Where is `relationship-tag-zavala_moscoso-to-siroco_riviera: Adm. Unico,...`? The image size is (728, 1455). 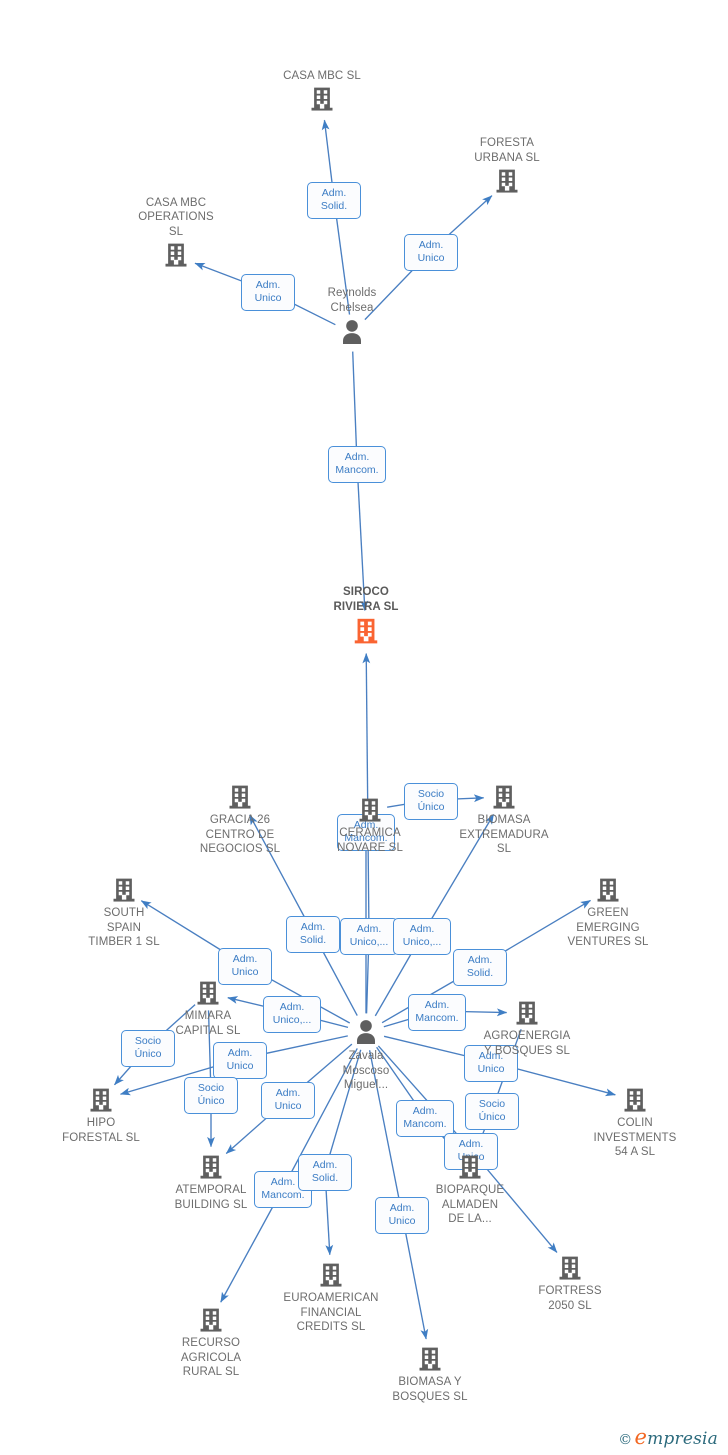 relationship-tag-zavala_moscoso-to-siroco_riviera: Adm. Unico,... is located at coordinates (369, 936).